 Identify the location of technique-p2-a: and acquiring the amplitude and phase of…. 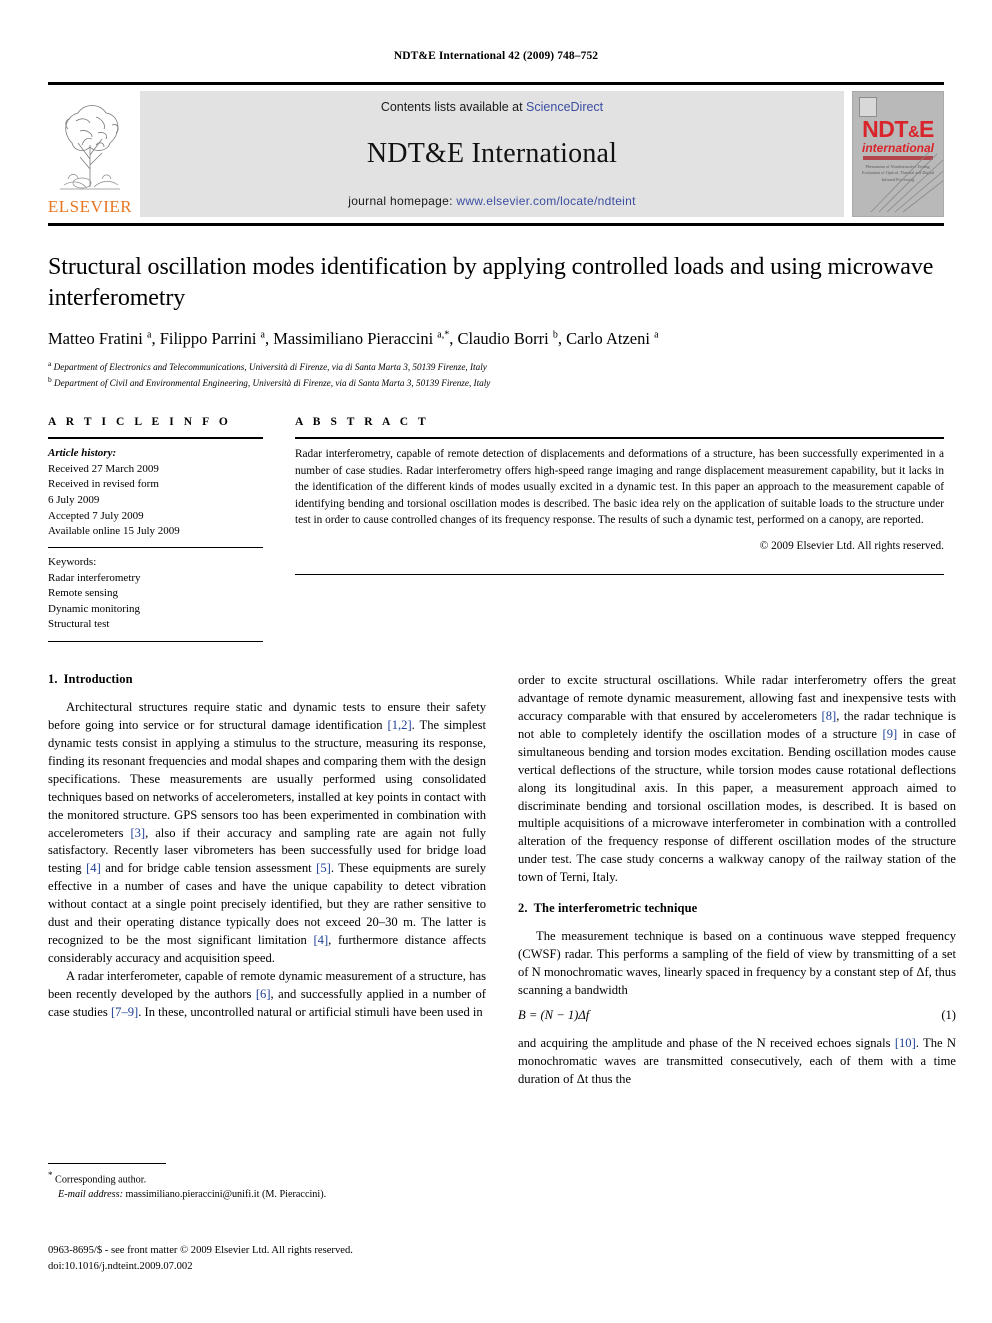
(706, 1042).